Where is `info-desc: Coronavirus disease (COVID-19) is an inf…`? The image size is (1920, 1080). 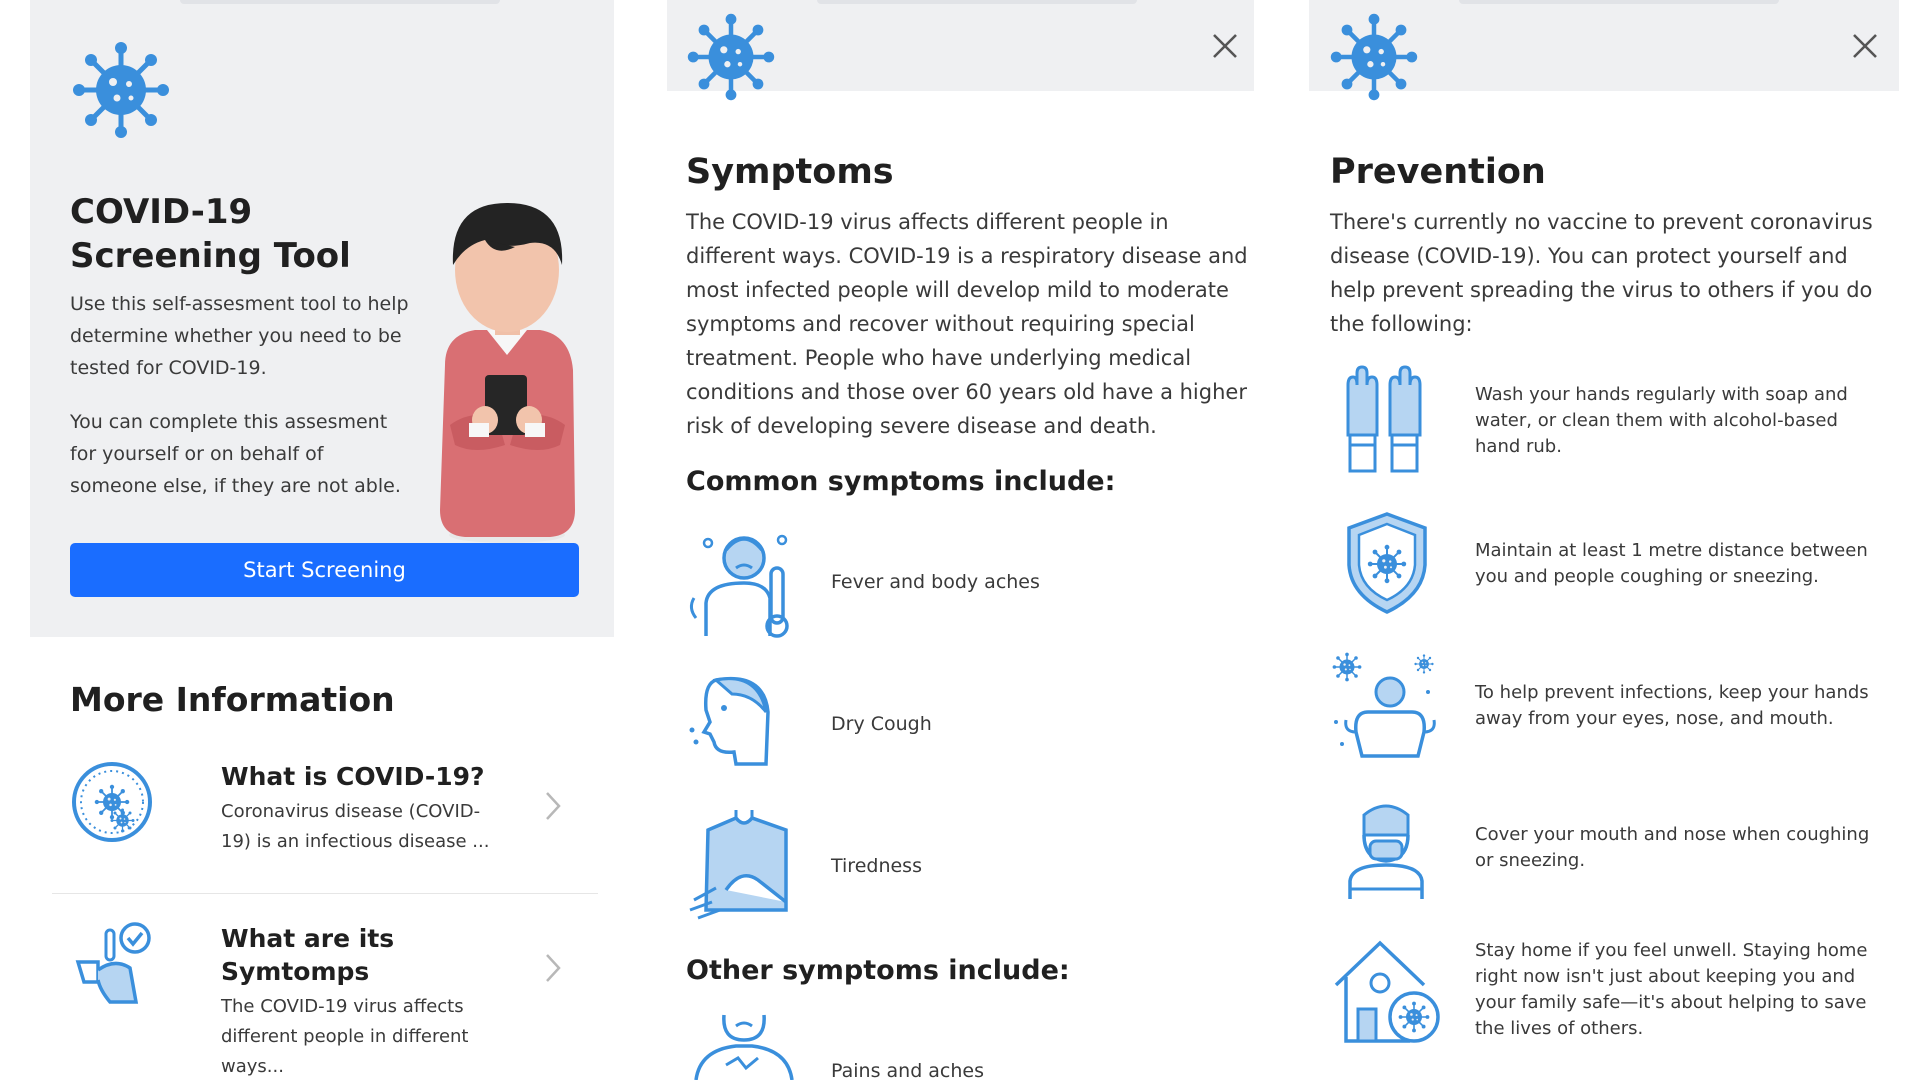
info-desc: Coronavirus disease (COVID-19) is an inf… is located at coordinates (355, 826).